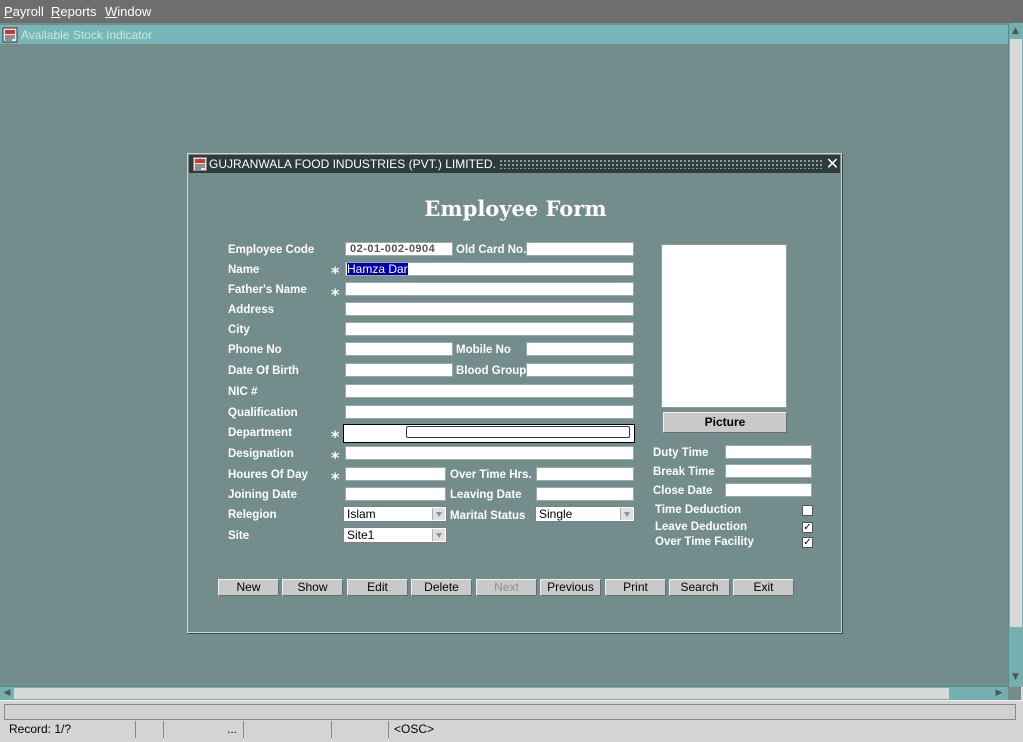  I want to click on menu-reports-mnemonic: R, so click(56, 11).